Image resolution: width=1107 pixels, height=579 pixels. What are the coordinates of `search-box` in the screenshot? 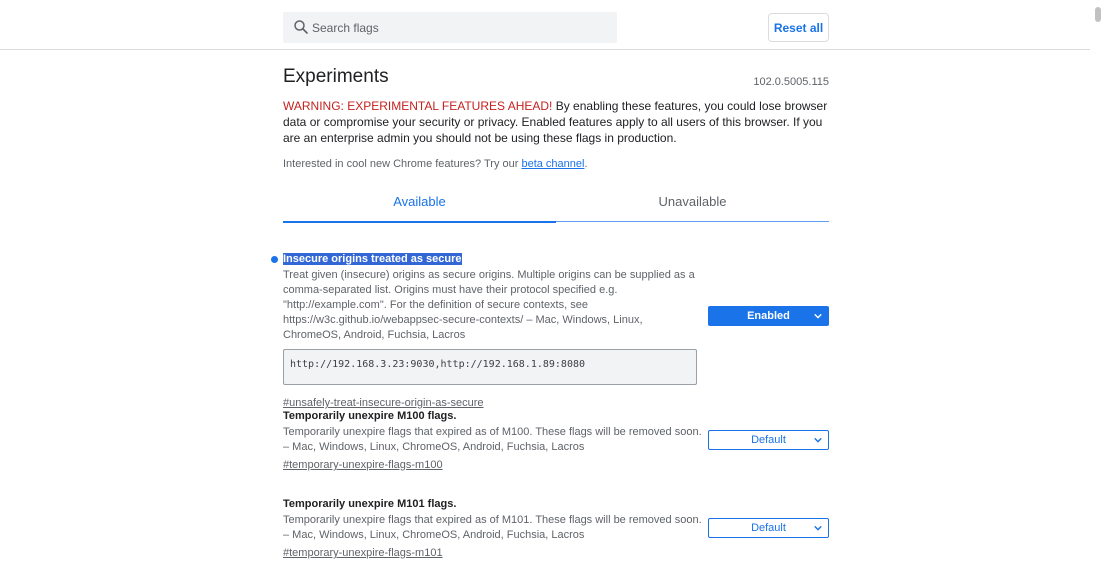 It's located at (450, 27).